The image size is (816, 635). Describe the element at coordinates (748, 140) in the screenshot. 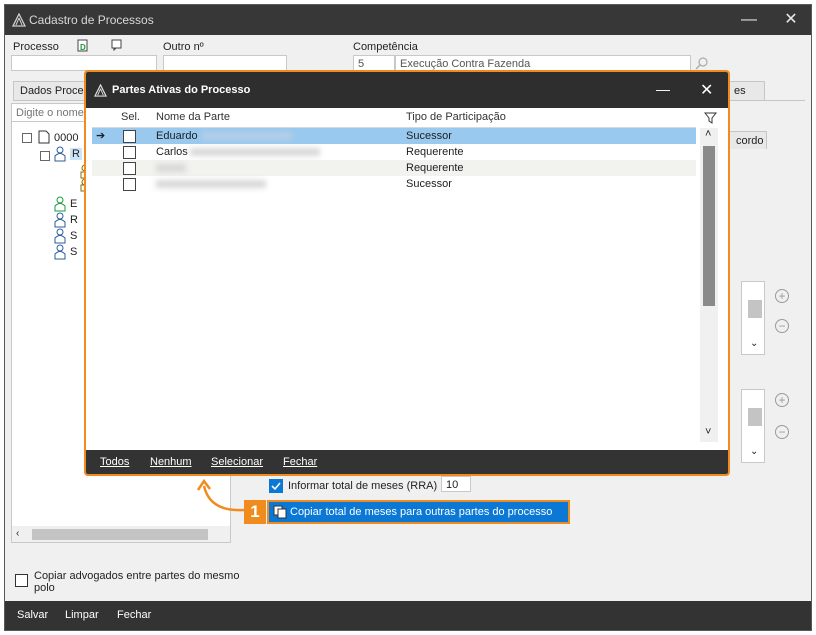

I see `acordo-button: cordo` at that location.